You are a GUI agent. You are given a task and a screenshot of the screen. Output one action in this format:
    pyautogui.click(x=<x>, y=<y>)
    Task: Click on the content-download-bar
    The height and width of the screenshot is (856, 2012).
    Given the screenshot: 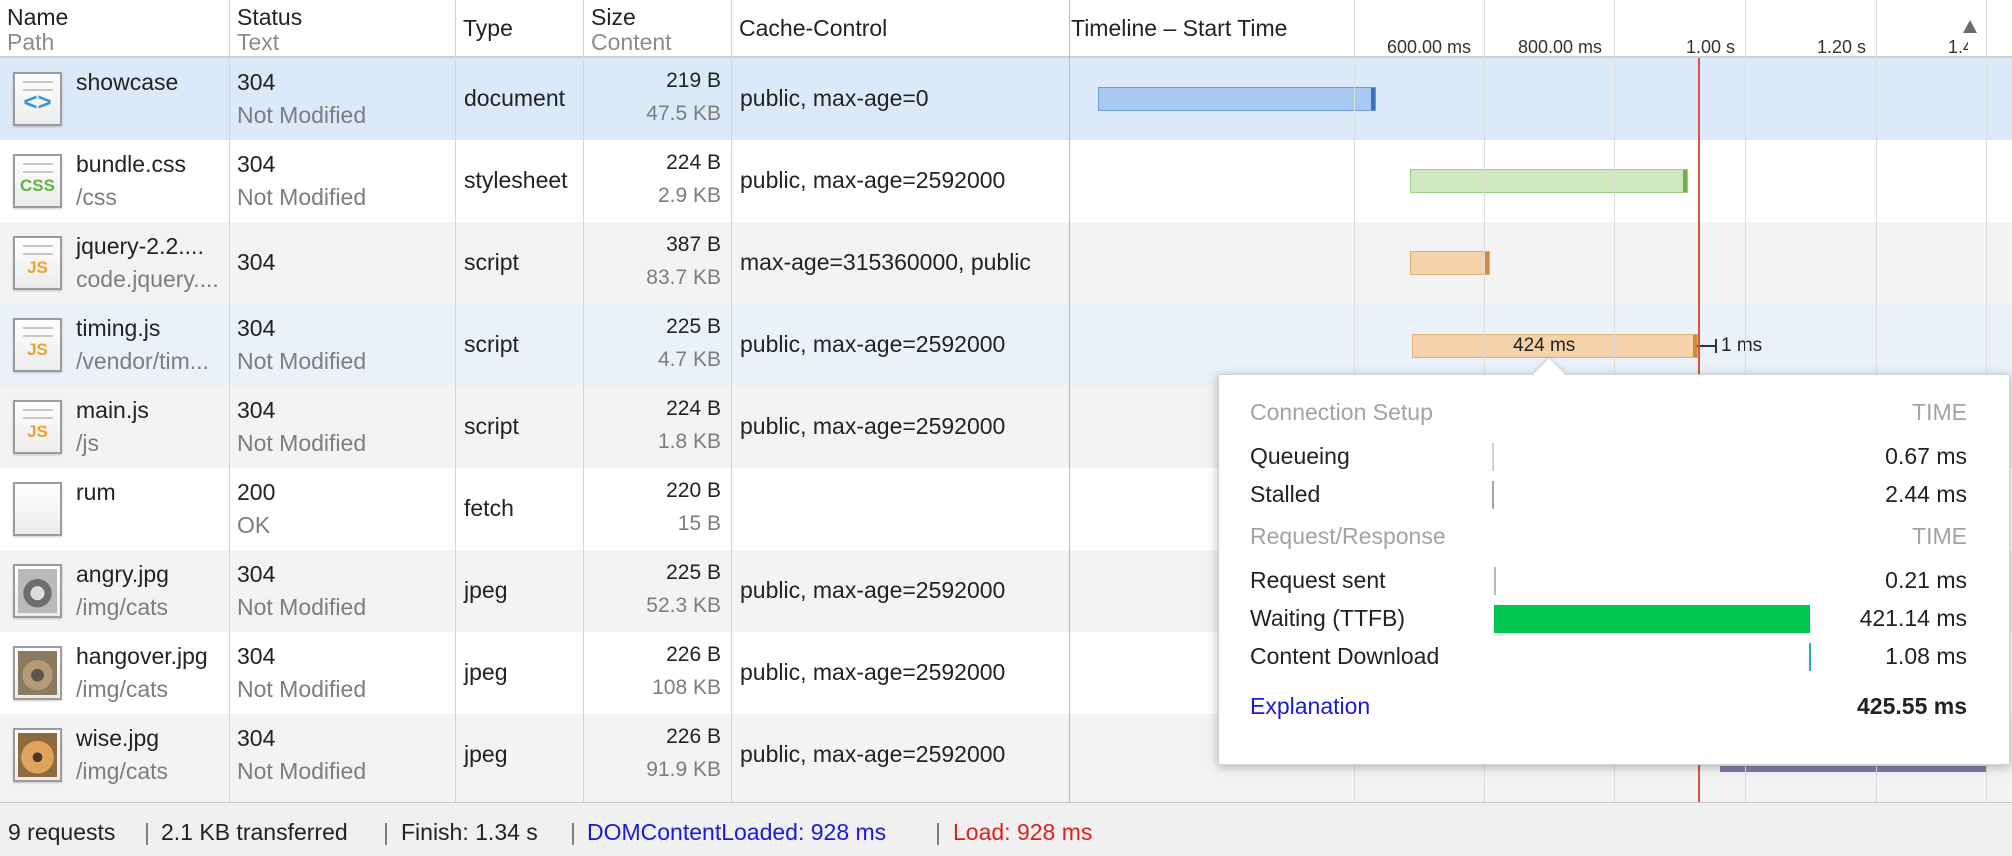 What is the action you would take?
    pyautogui.click(x=1810, y=657)
    